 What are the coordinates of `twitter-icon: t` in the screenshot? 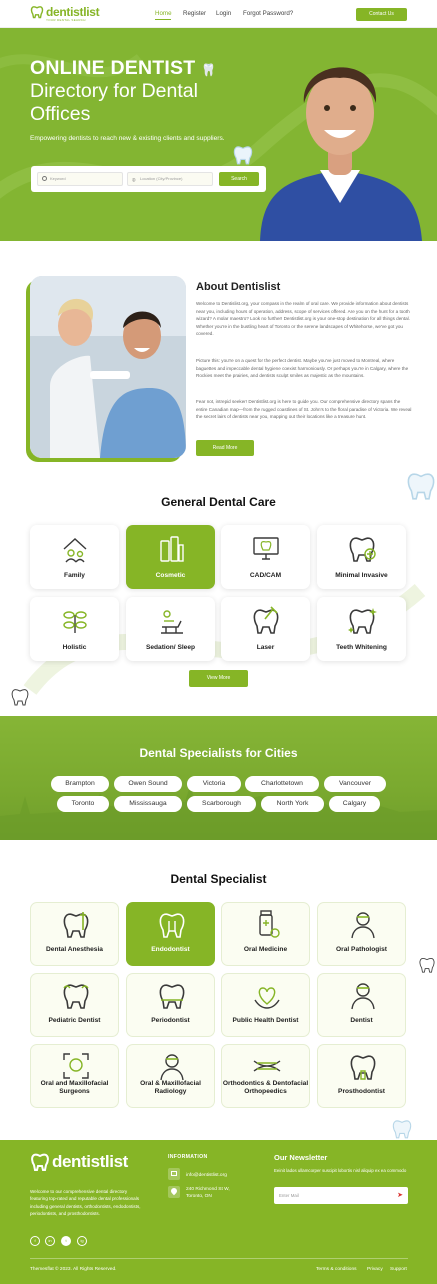 It's located at (66, 1241).